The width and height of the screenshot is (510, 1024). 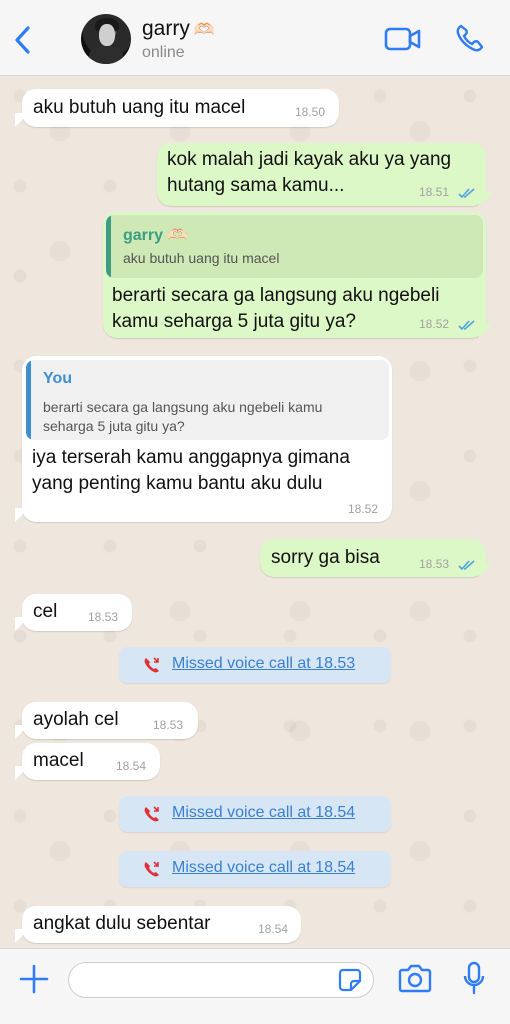 I want to click on missed-call-notice: Missed voice call at 18.53, so click(x=255, y=665).